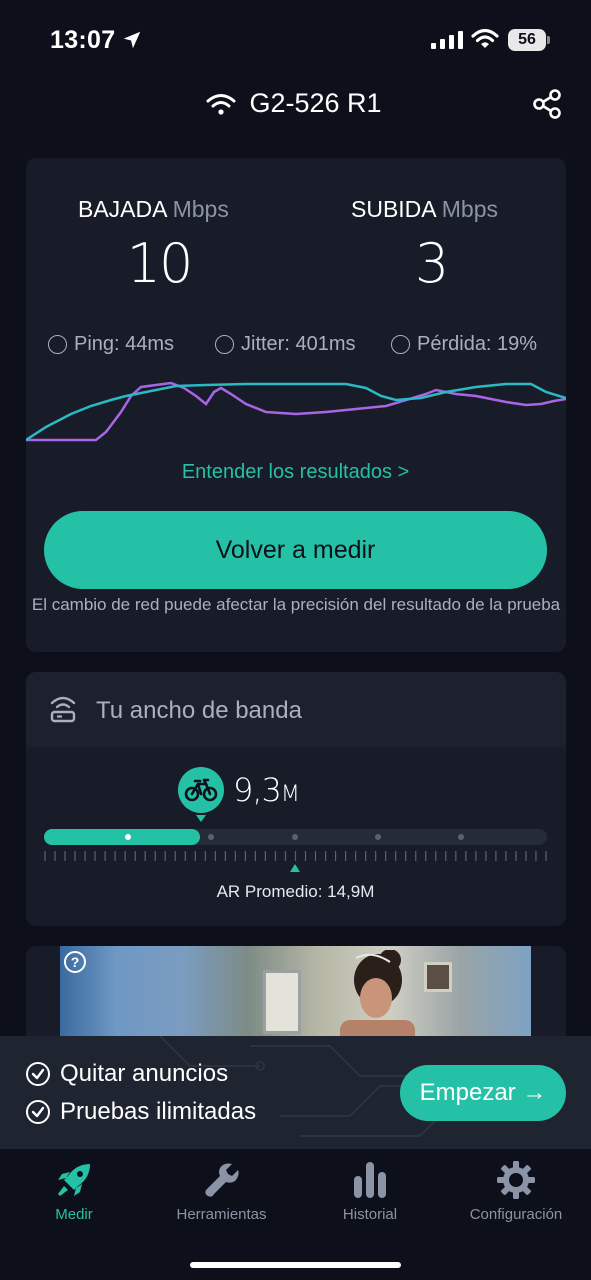 Image resolution: width=591 pixels, height=1280 pixels. I want to click on status-time: 13:07, so click(83, 40).